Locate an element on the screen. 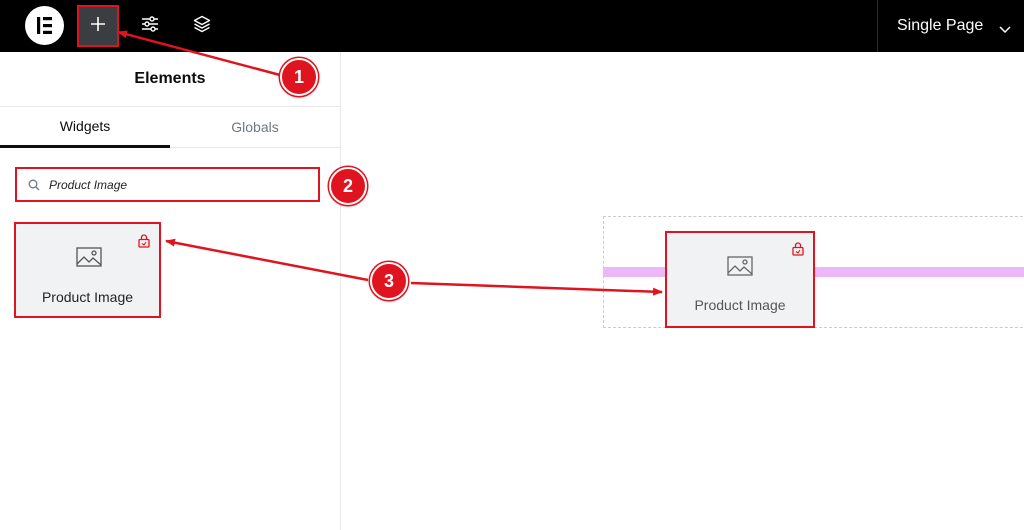  layers-icon is located at coordinates (202, 26).